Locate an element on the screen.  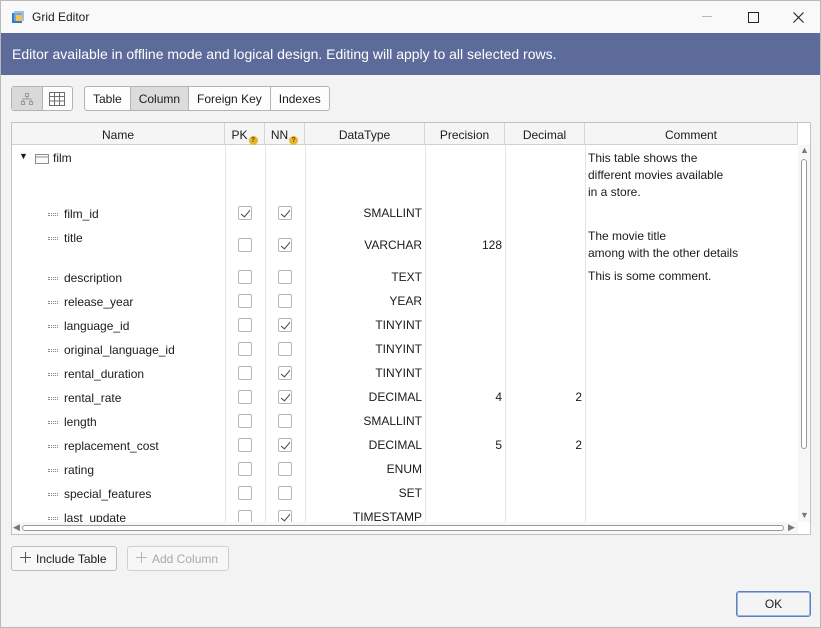
tab-table: Table is located at coordinates (107, 98).